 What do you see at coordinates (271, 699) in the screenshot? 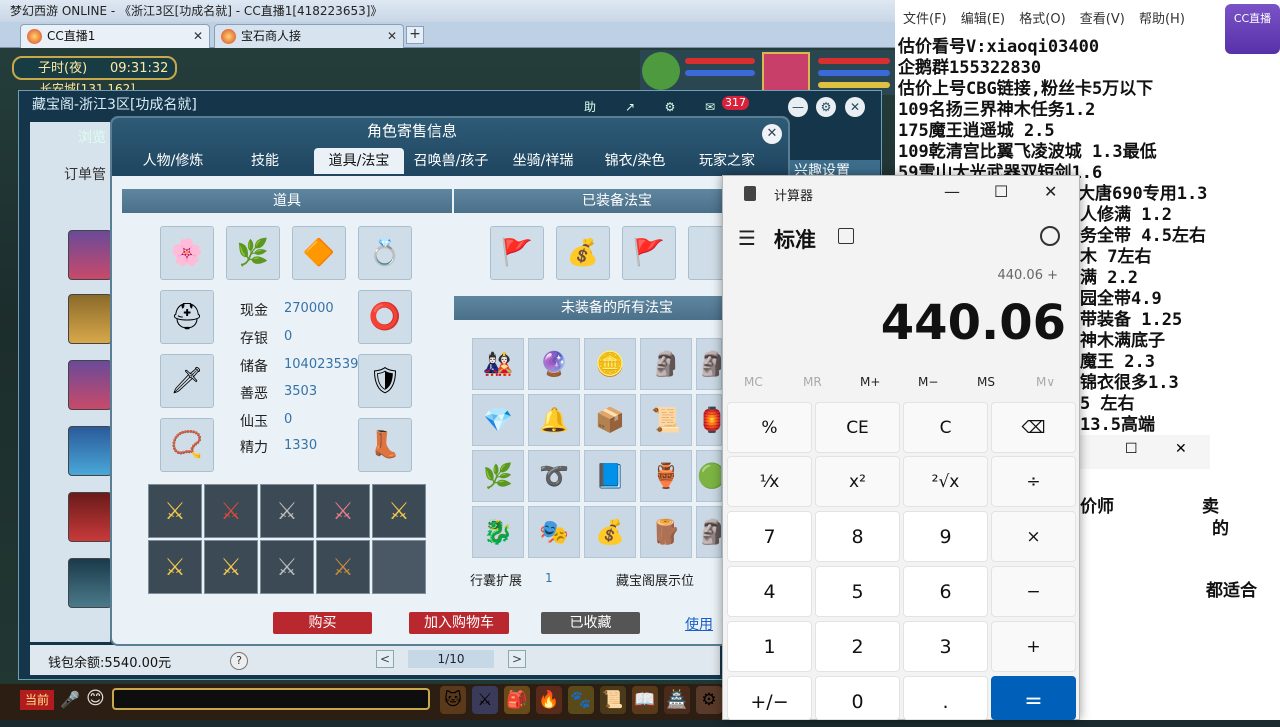
I see `chat-input` at bounding box center [271, 699].